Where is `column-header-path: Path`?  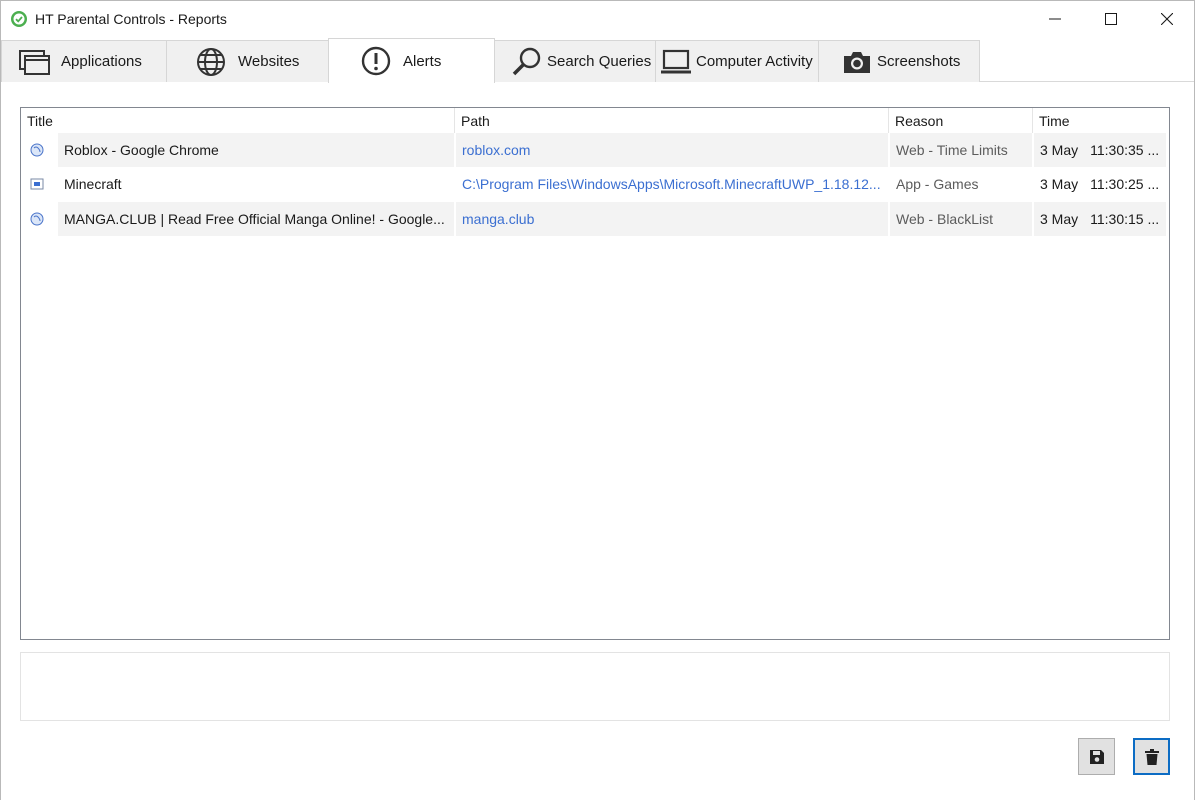
column-header-path: Path is located at coordinates (672, 120).